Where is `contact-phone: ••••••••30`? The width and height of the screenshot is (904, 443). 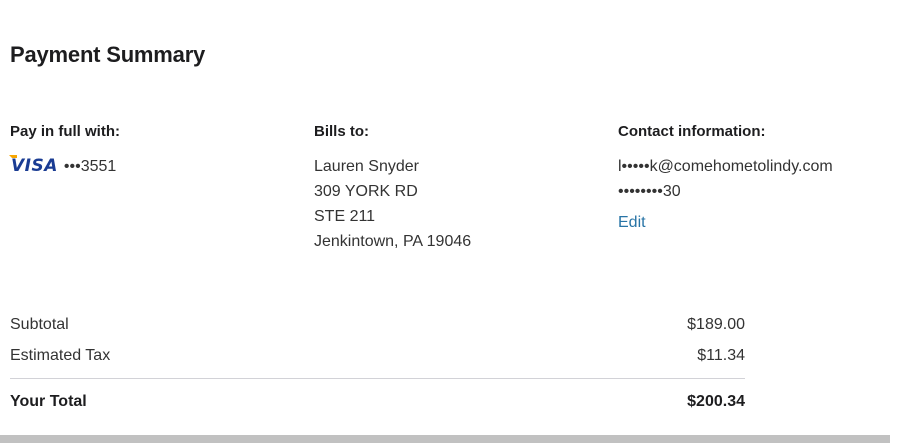
contact-phone: ••••••••30 is located at coordinates (649, 191).